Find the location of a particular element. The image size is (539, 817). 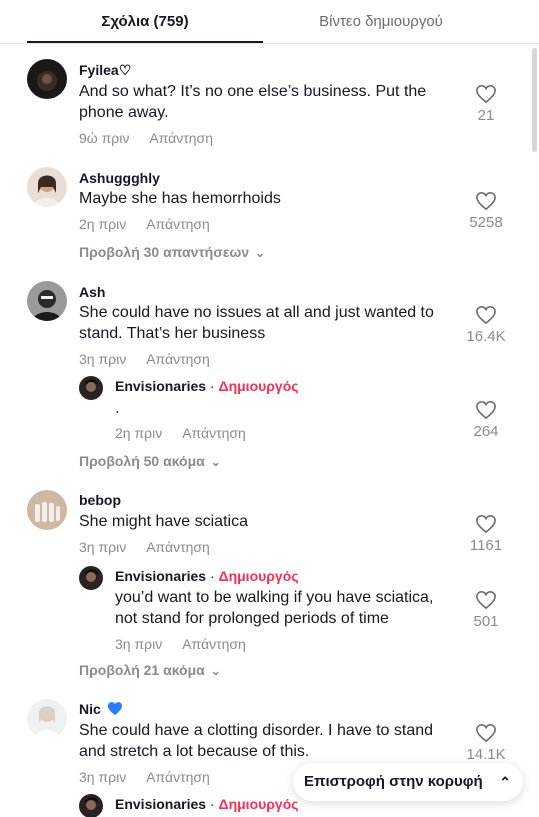

reply-time: 3η πριν is located at coordinates (139, 644).